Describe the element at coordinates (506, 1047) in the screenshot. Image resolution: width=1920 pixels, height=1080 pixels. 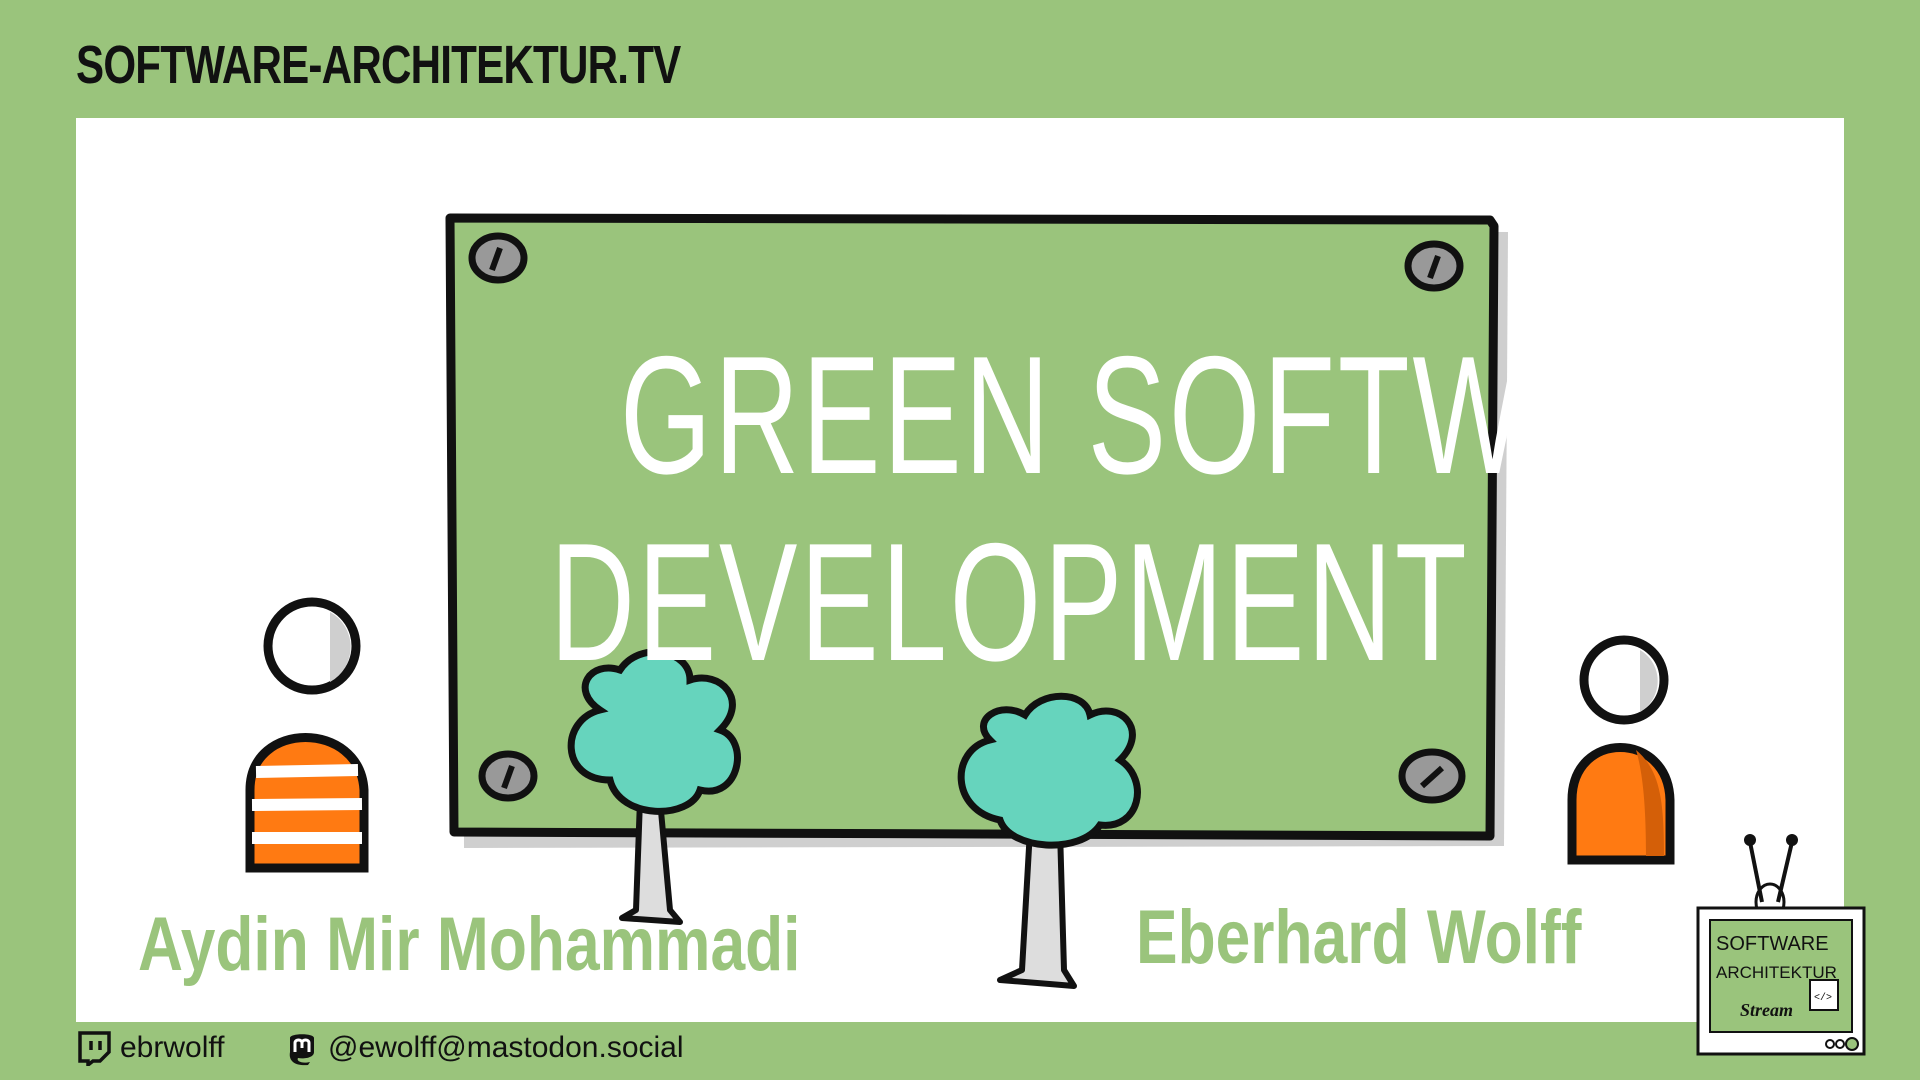
I see `mastodon-handle: @ewolff@mastodon.social` at that location.